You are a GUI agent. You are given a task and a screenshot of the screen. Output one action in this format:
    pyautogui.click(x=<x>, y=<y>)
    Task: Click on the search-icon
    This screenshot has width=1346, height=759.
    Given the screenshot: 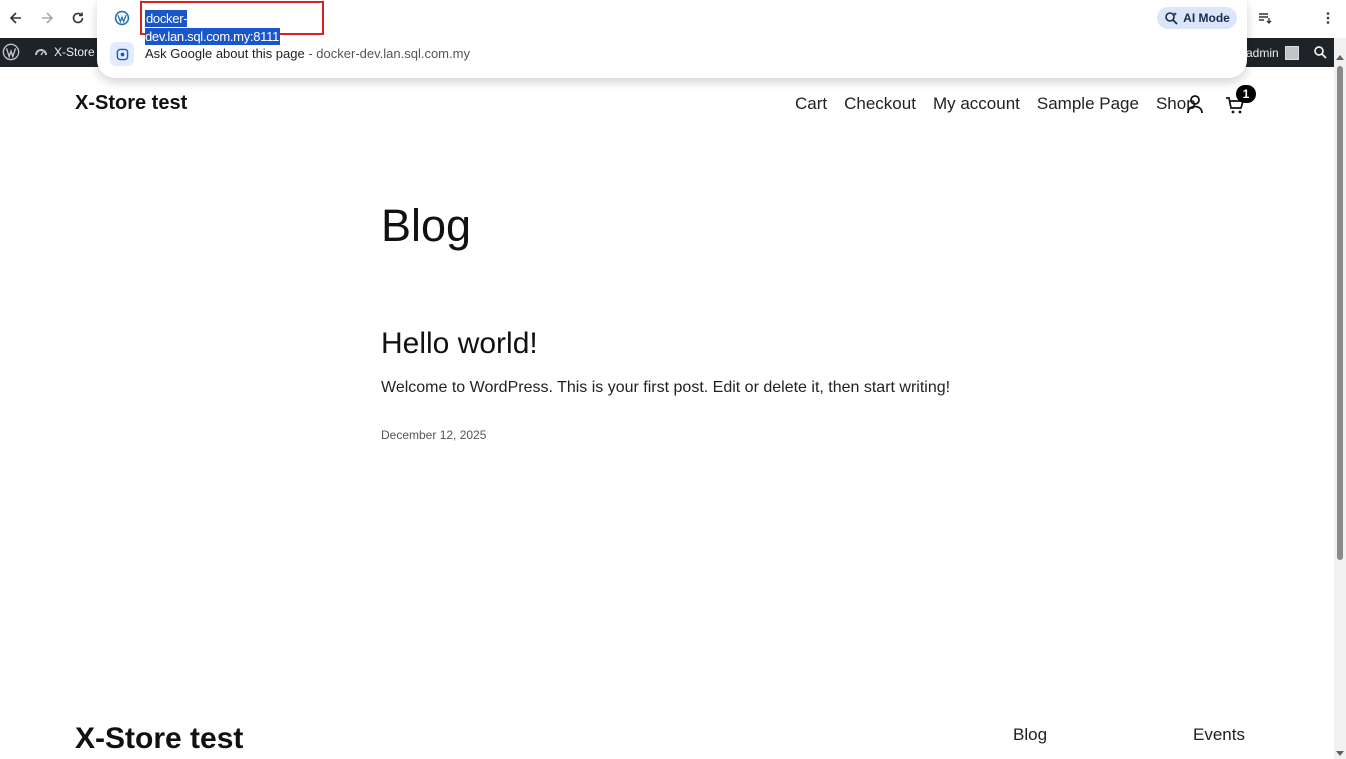 What is the action you would take?
    pyautogui.click(x=1320, y=52)
    